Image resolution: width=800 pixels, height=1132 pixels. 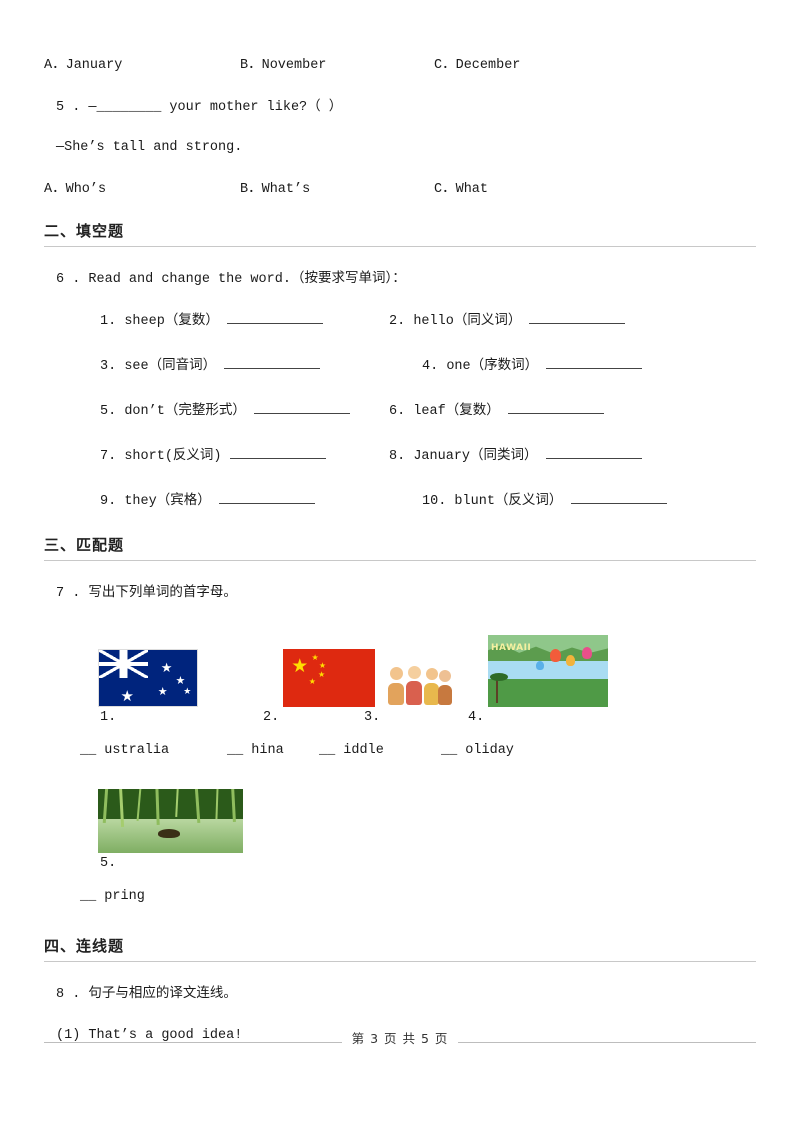 I want to click on q8-stem: 8 . 句子与相应的译文连线。, so click(x=146, y=994).